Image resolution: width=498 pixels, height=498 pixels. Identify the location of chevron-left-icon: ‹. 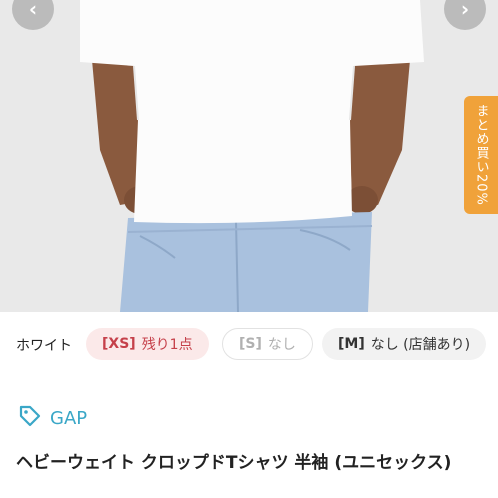
(33, 10).